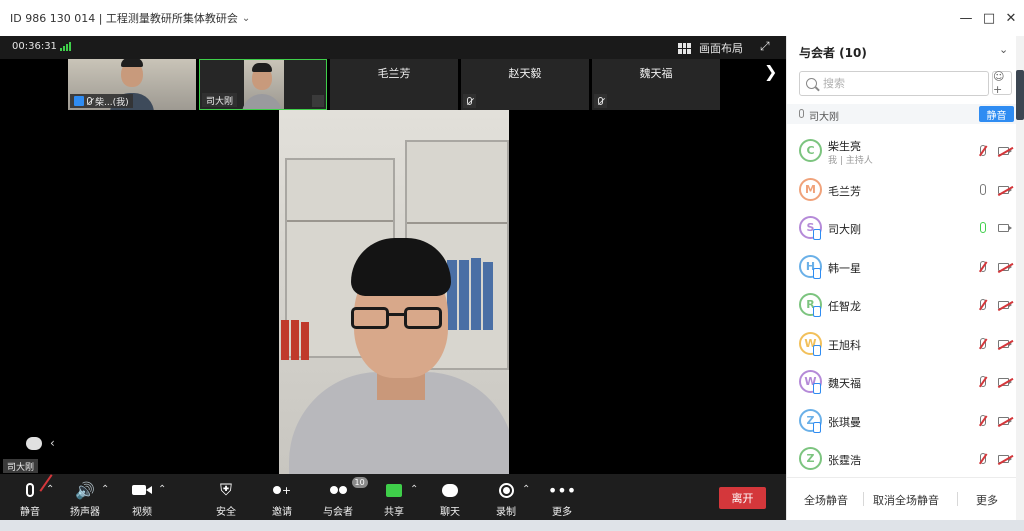  What do you see at coordinates (414, 489) in the screenshot?
I see `share-options-caret: ⌃` at bounding box center [414, 489].